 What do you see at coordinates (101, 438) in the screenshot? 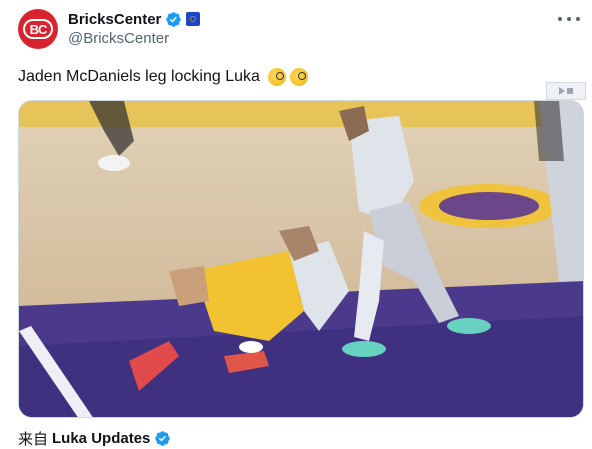
I see `source-account-link: Luka Updates` at bounding box center [101, 438].